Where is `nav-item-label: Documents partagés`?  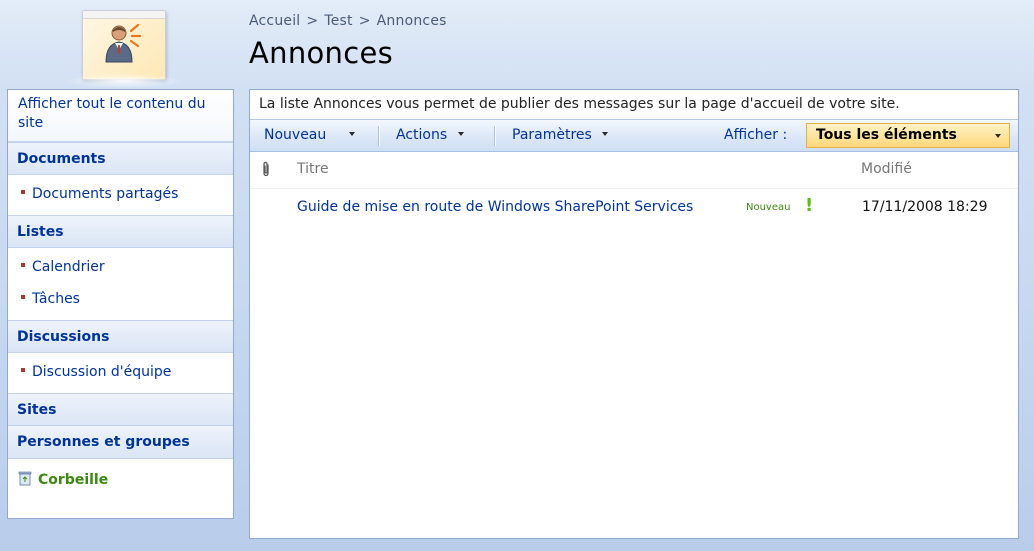 nav-item-label: Documents partagés is located at coordinates (105, 194).